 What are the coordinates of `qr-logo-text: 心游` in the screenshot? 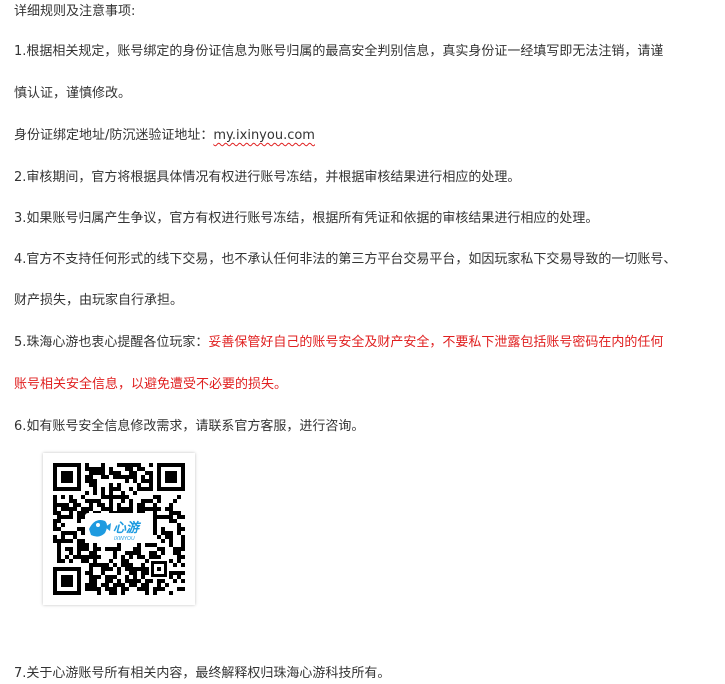 It's located at (127, 527).